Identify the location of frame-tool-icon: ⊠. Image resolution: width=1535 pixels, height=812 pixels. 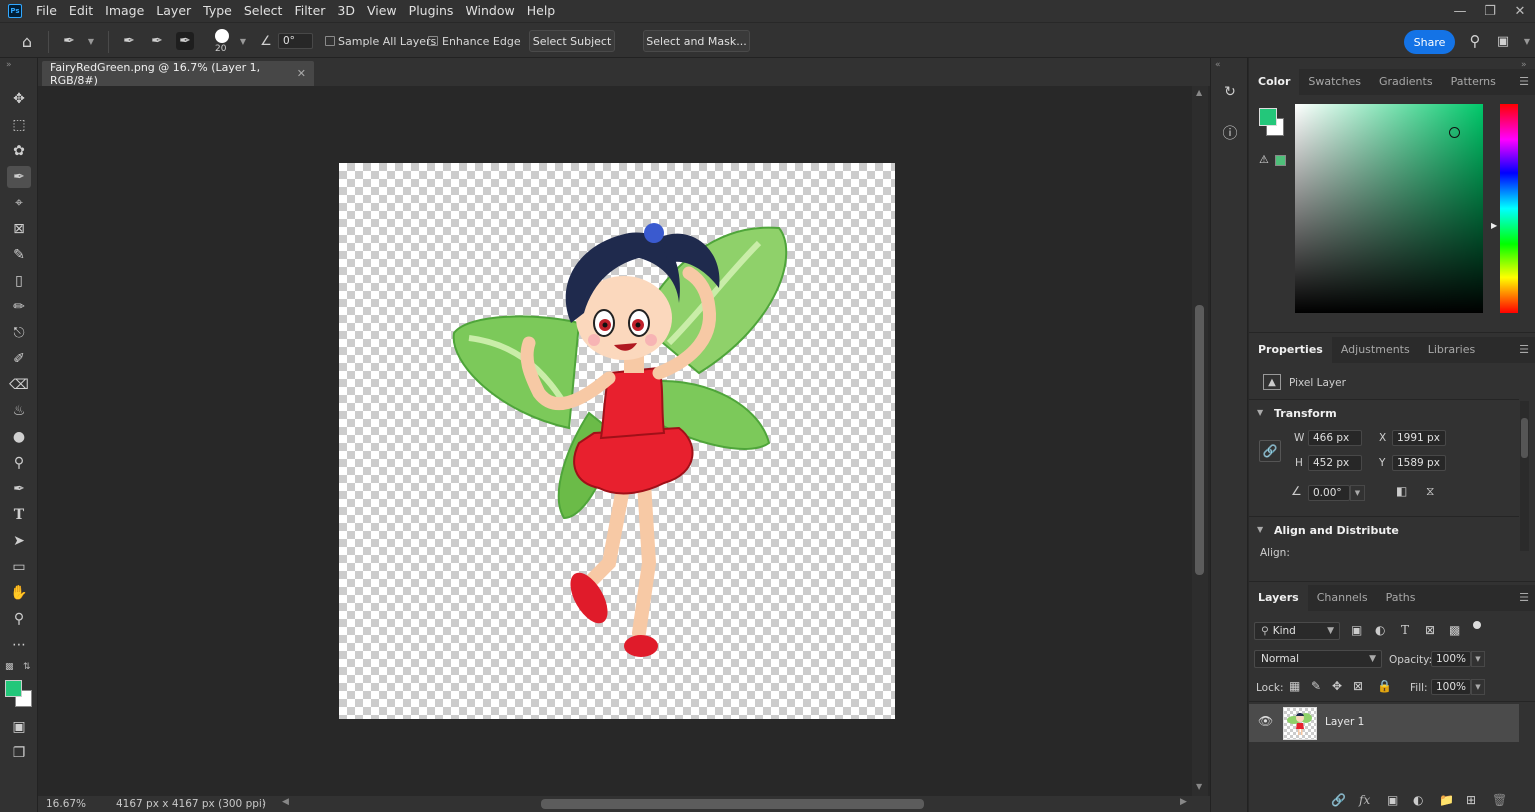
(19, 229).